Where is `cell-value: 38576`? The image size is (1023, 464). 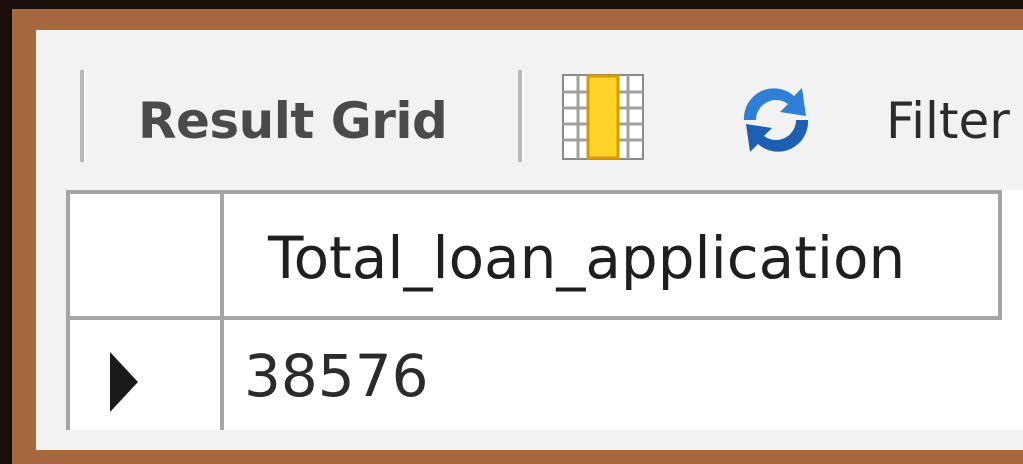
cell-value: 38576 is located at coordinates (336, 376).